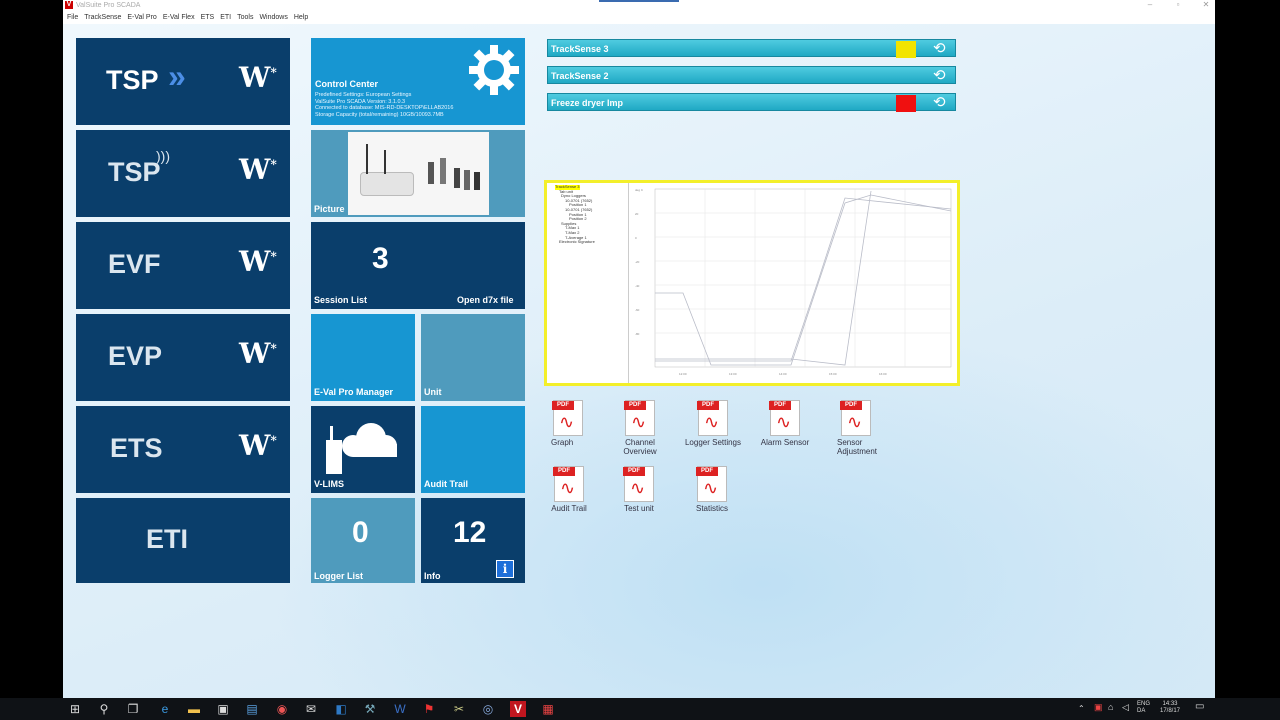  I want to click on open-d7x-link: Open d7x file, so click(485, 300).